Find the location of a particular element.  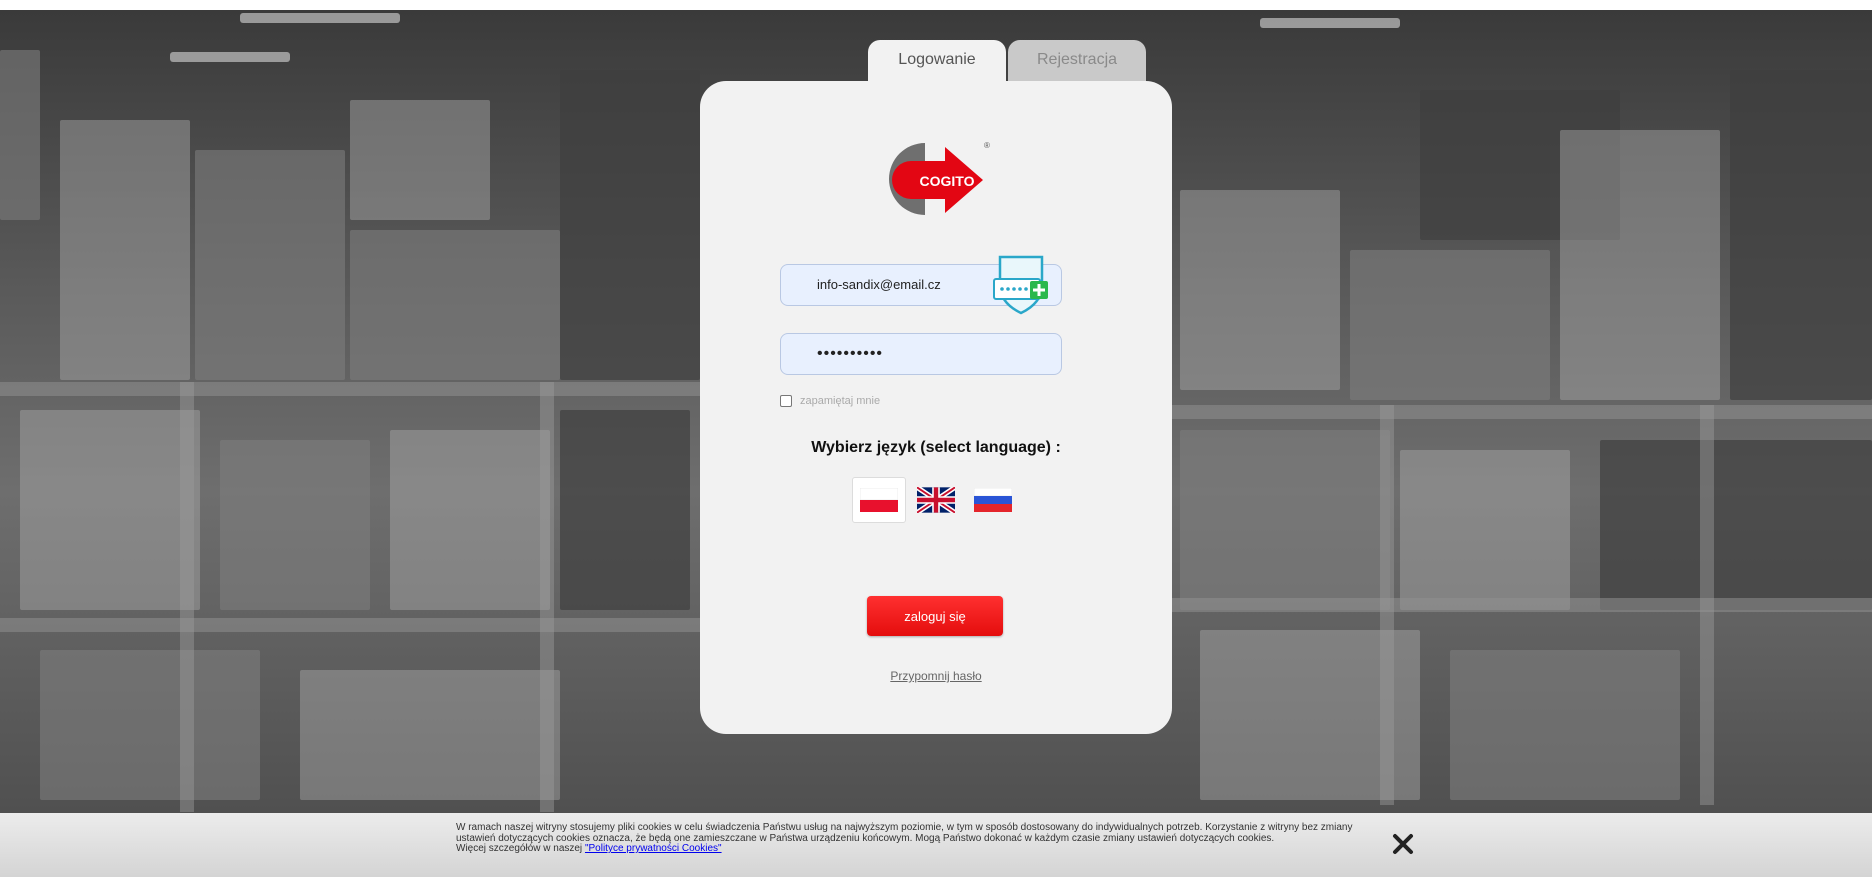

remember-me: zapamiętaj mnie is located at coordinates (830, 401).